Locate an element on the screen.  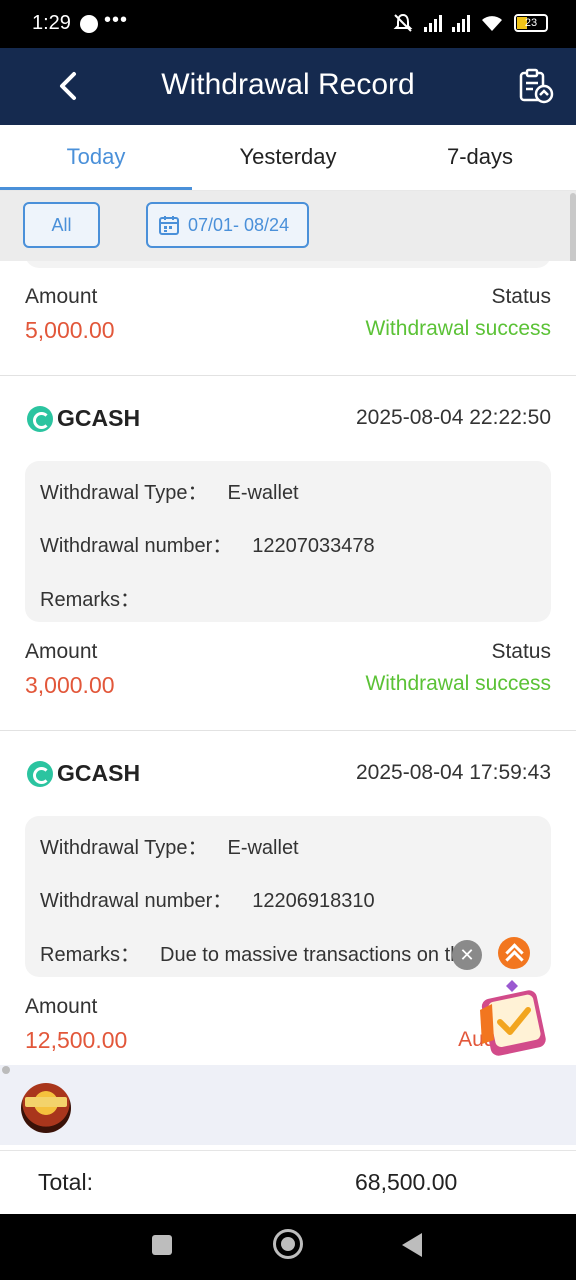
total-value: 68,500.00 is located at coordinates (406, 1182).